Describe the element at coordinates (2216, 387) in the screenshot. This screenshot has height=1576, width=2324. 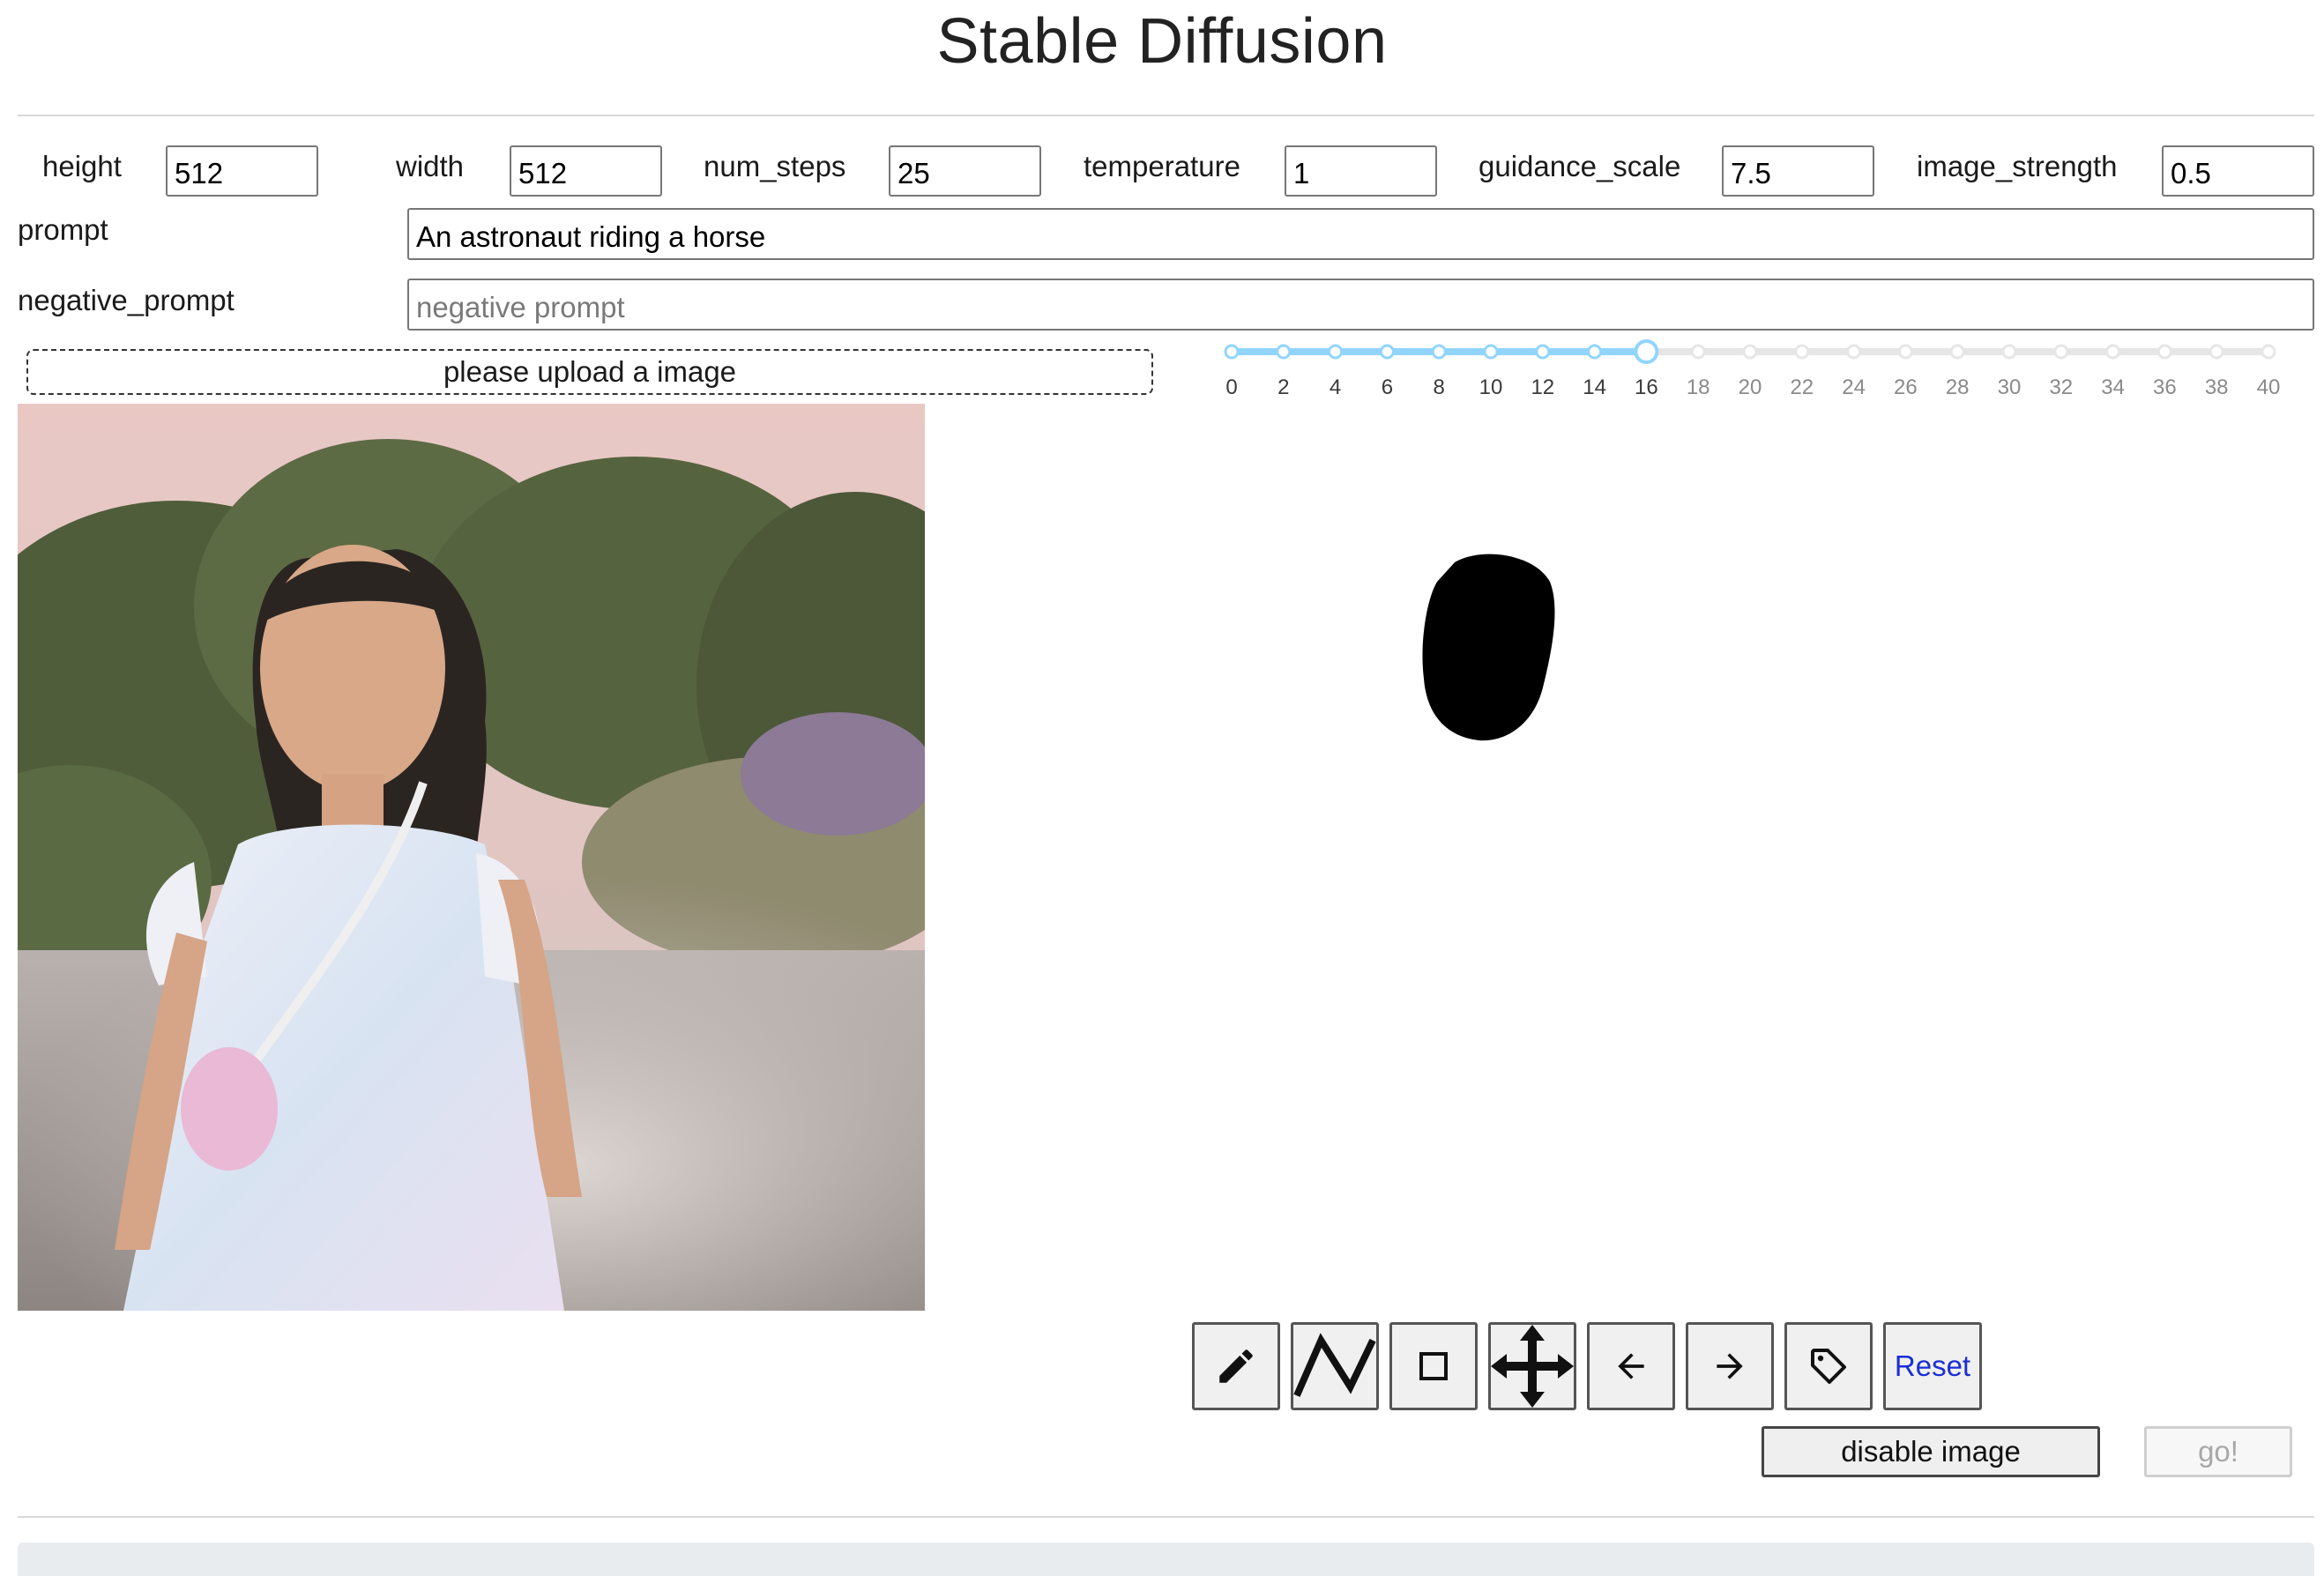
I see `slider-tick-label: 38` at that location.